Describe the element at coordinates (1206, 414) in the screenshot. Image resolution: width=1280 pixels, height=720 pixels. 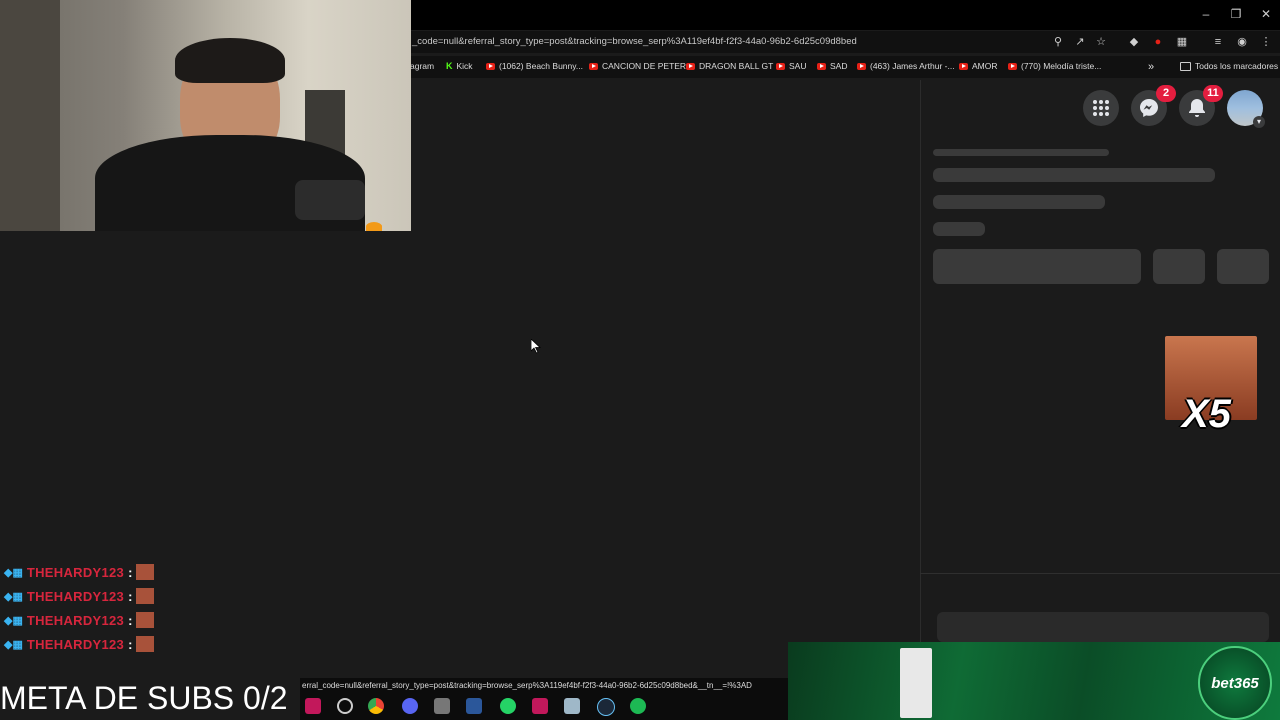
I see `emote-multiplier: X5` at that location.